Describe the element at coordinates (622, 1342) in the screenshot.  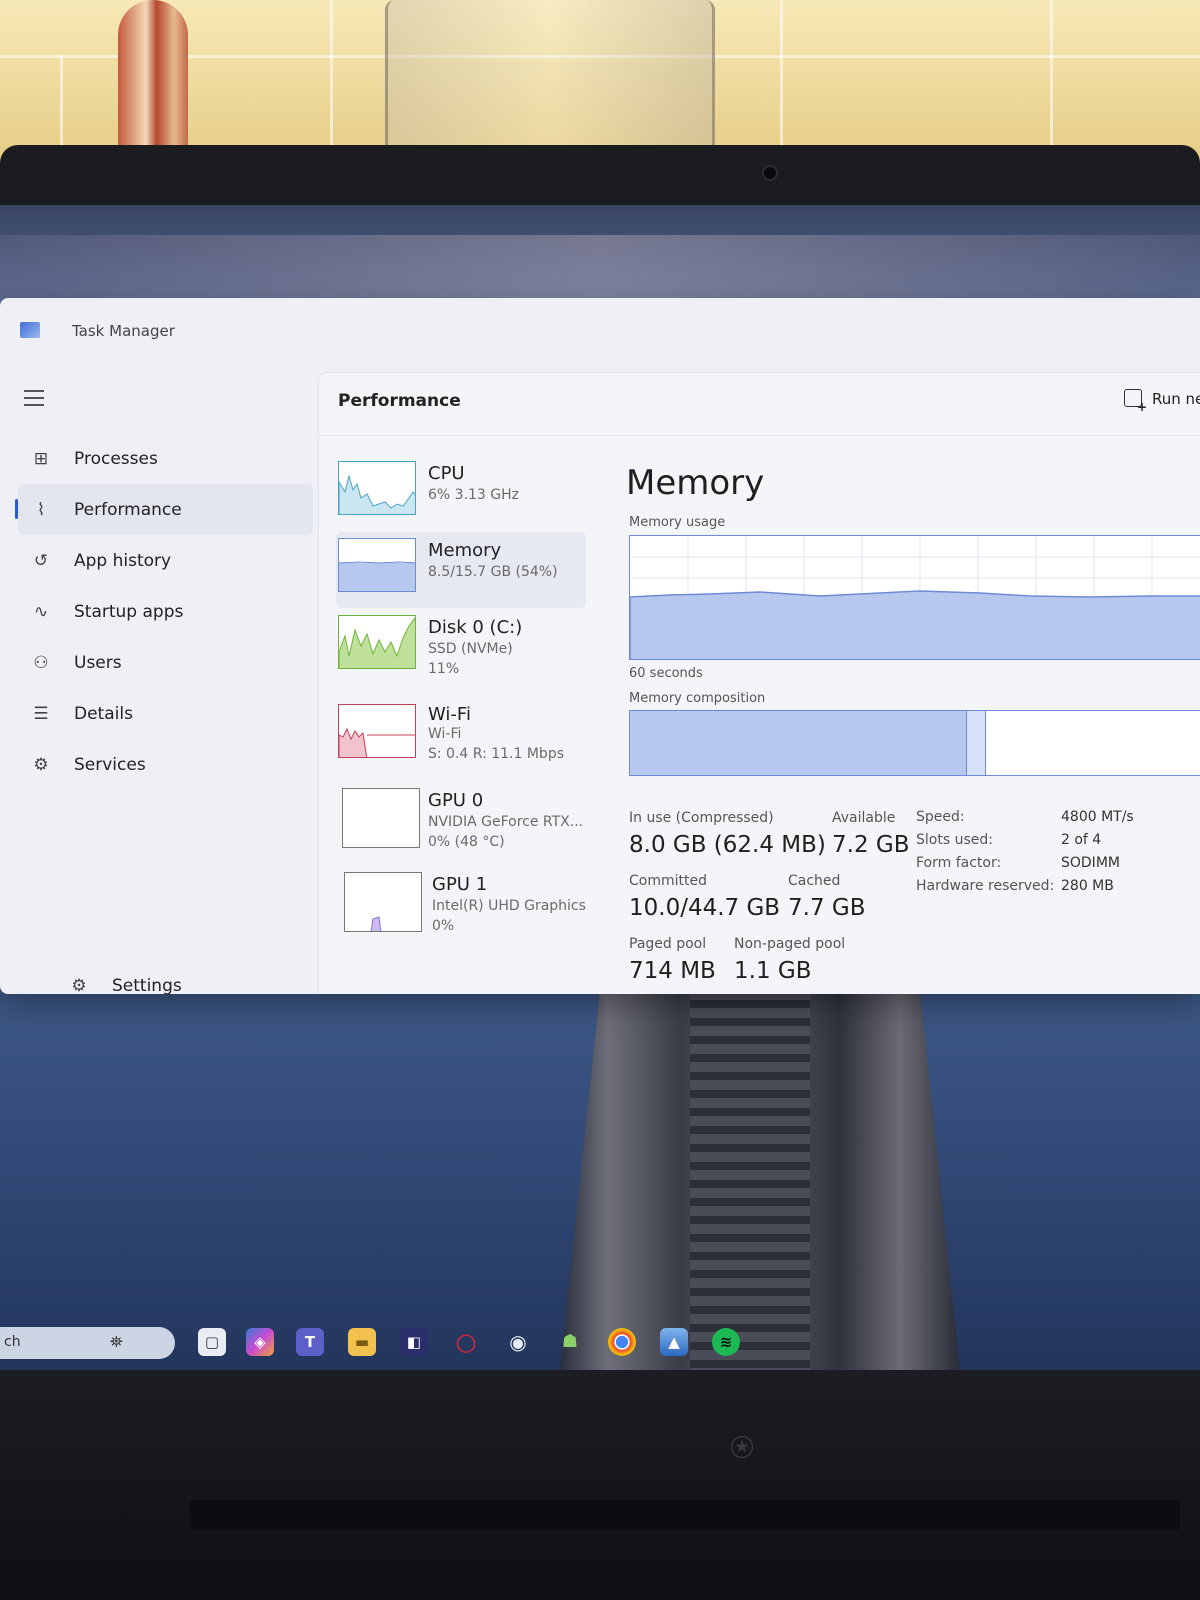
I see `chrome-icon` at that location.